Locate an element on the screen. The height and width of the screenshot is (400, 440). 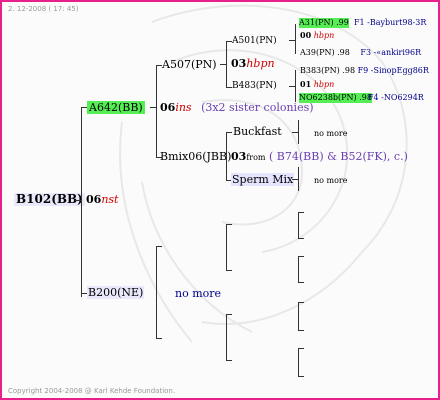
ssds: B383(PN) .98 F9 -SinopEgg86R is located at coordinates (364, 71).